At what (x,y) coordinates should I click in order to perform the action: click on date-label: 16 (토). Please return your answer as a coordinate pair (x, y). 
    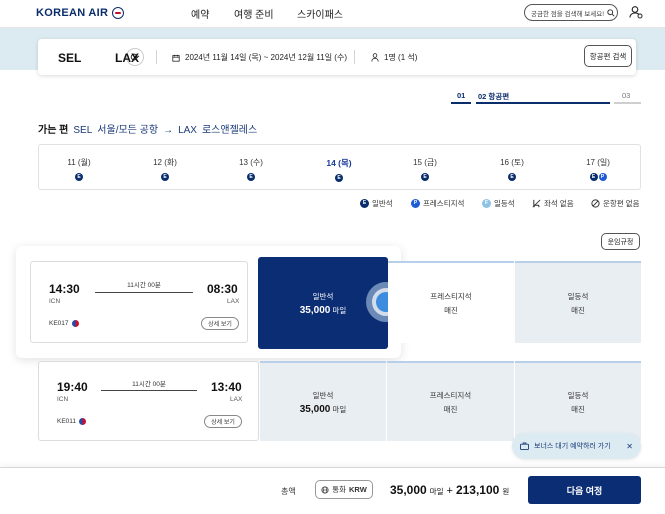
    Looking at the image, I should click on (512, 162).